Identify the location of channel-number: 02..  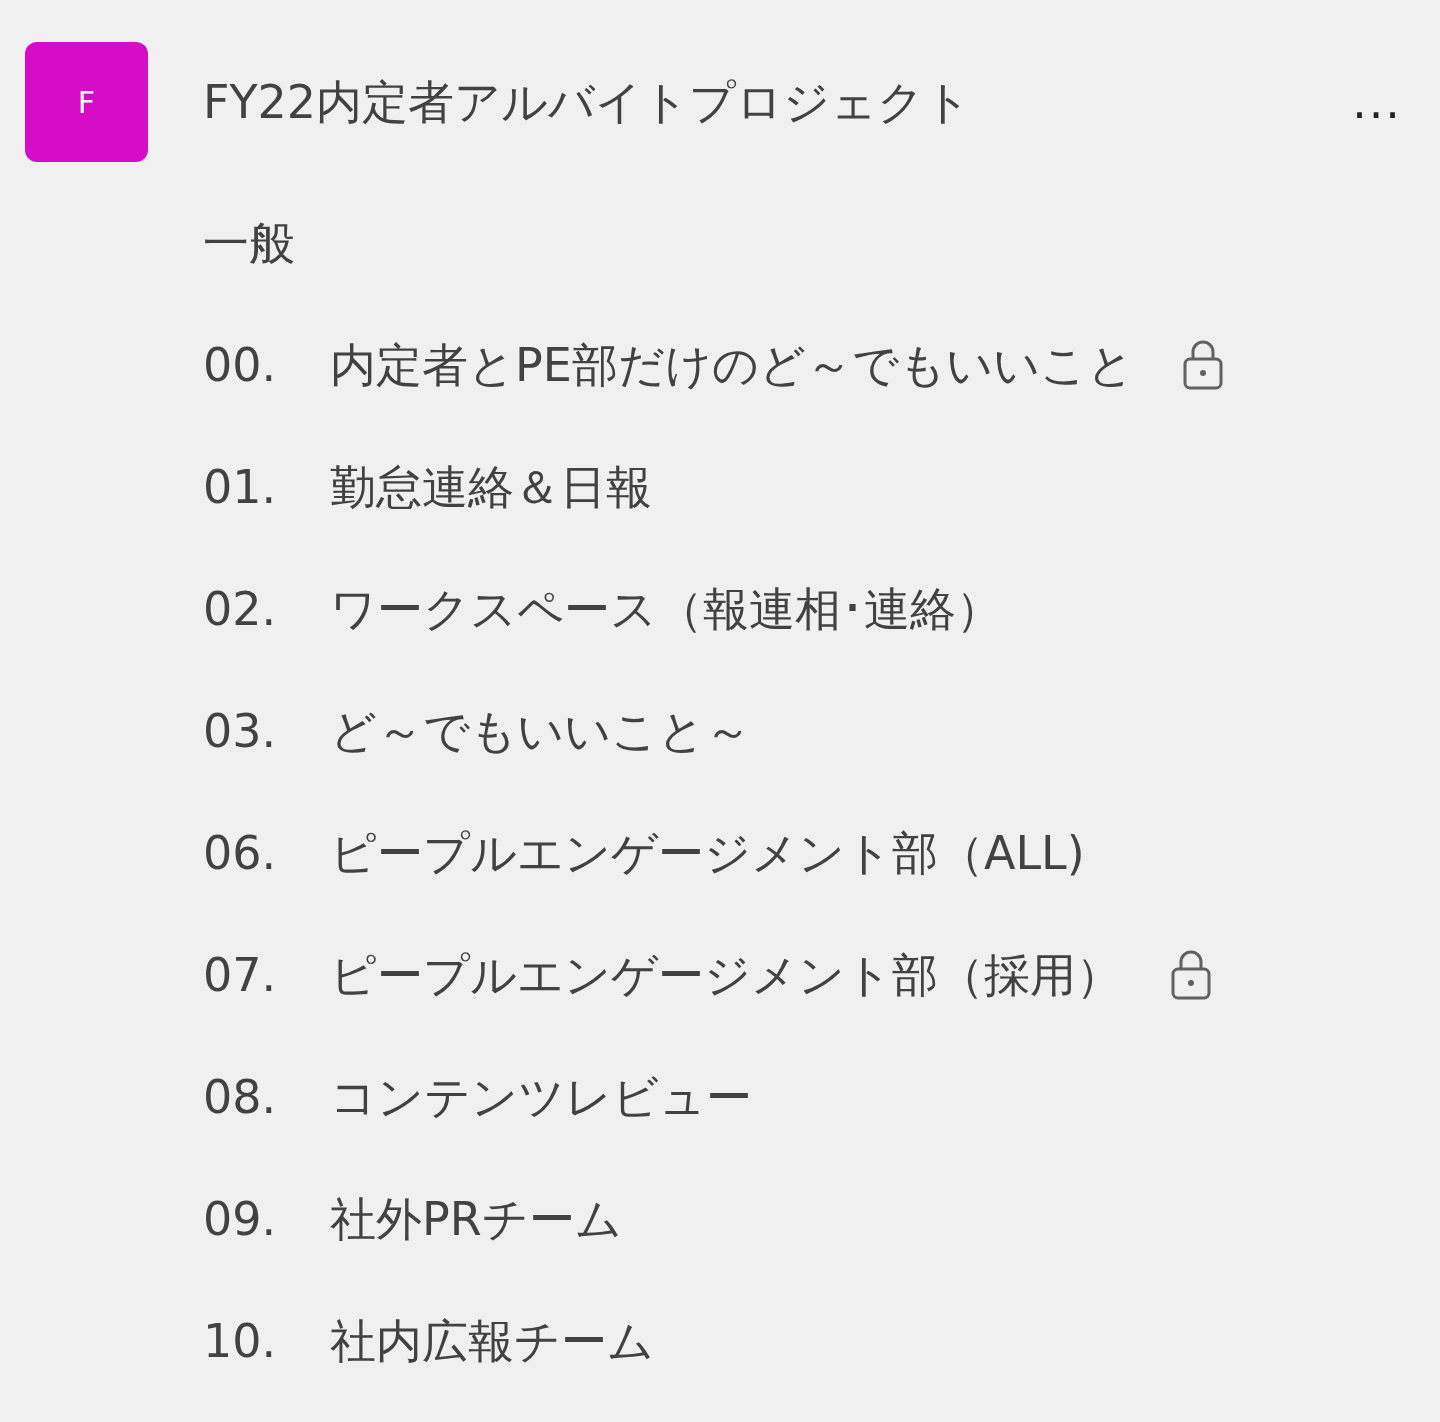
(240, 609).